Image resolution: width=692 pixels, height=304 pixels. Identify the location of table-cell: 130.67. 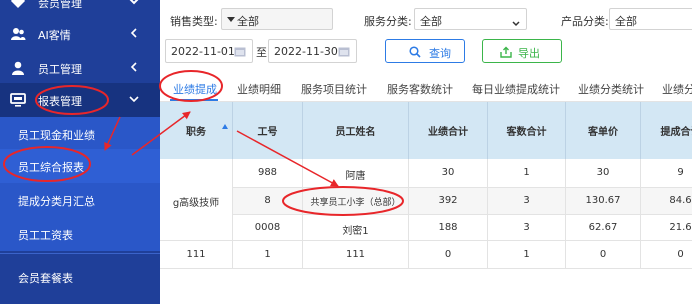
(603, 201).